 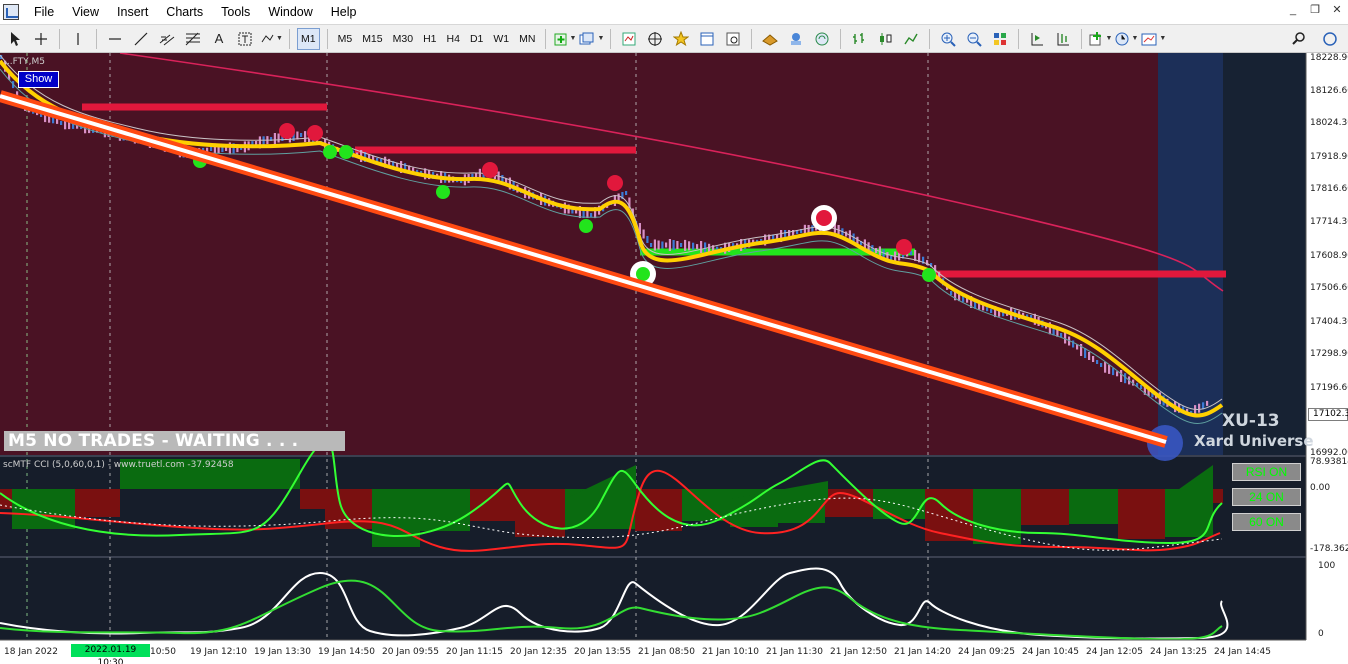 What do you see at coordinates (859, 39) in the screenshot?
I see `bar-chart-icon` at bounding box center [859, 39].